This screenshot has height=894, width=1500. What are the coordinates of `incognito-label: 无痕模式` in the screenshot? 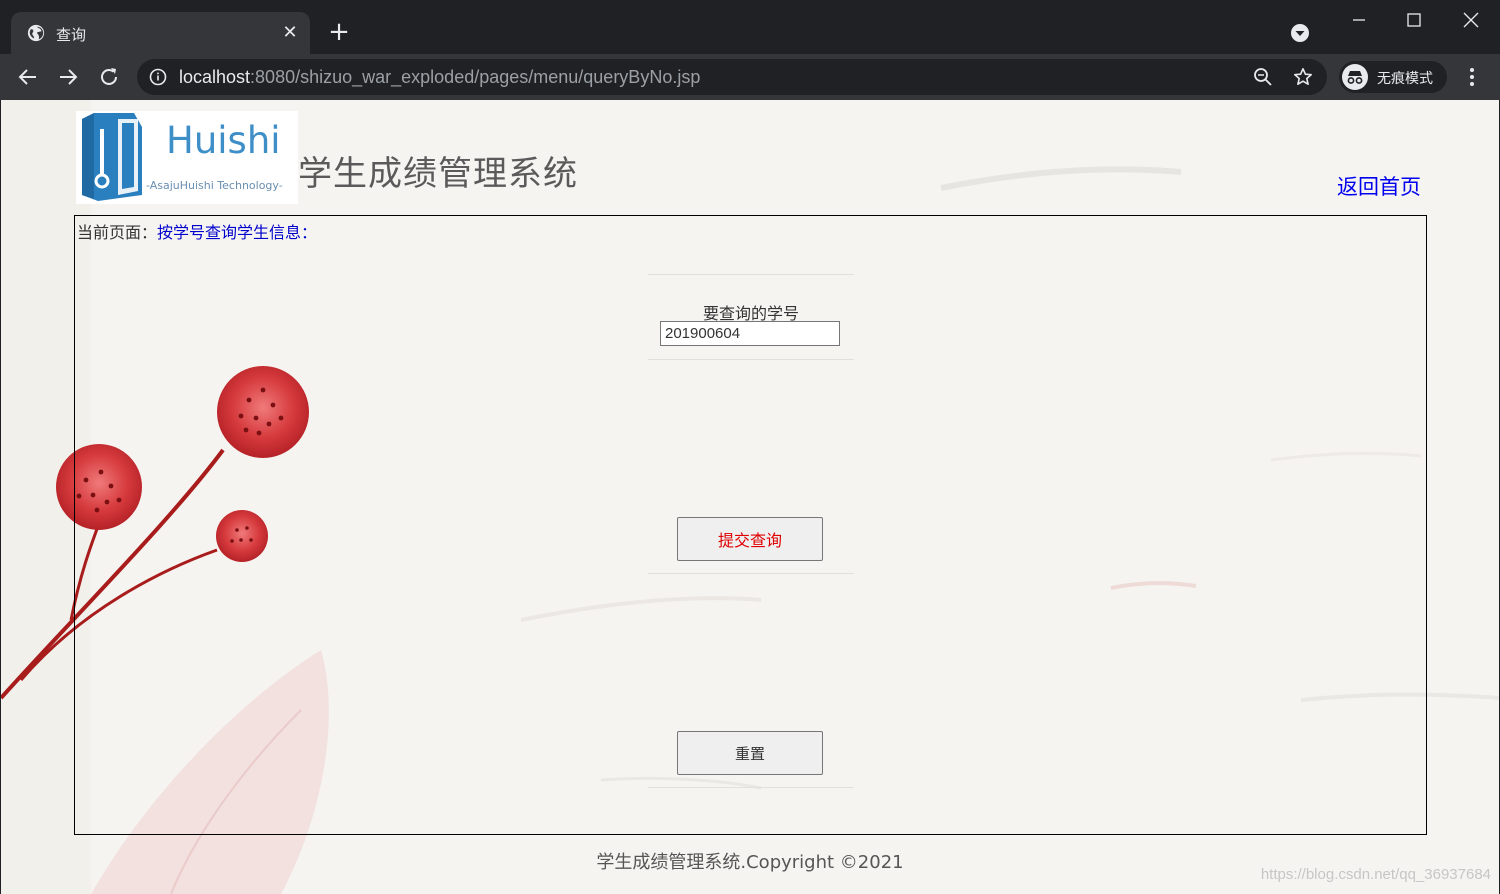 It's located at (1405, 79).